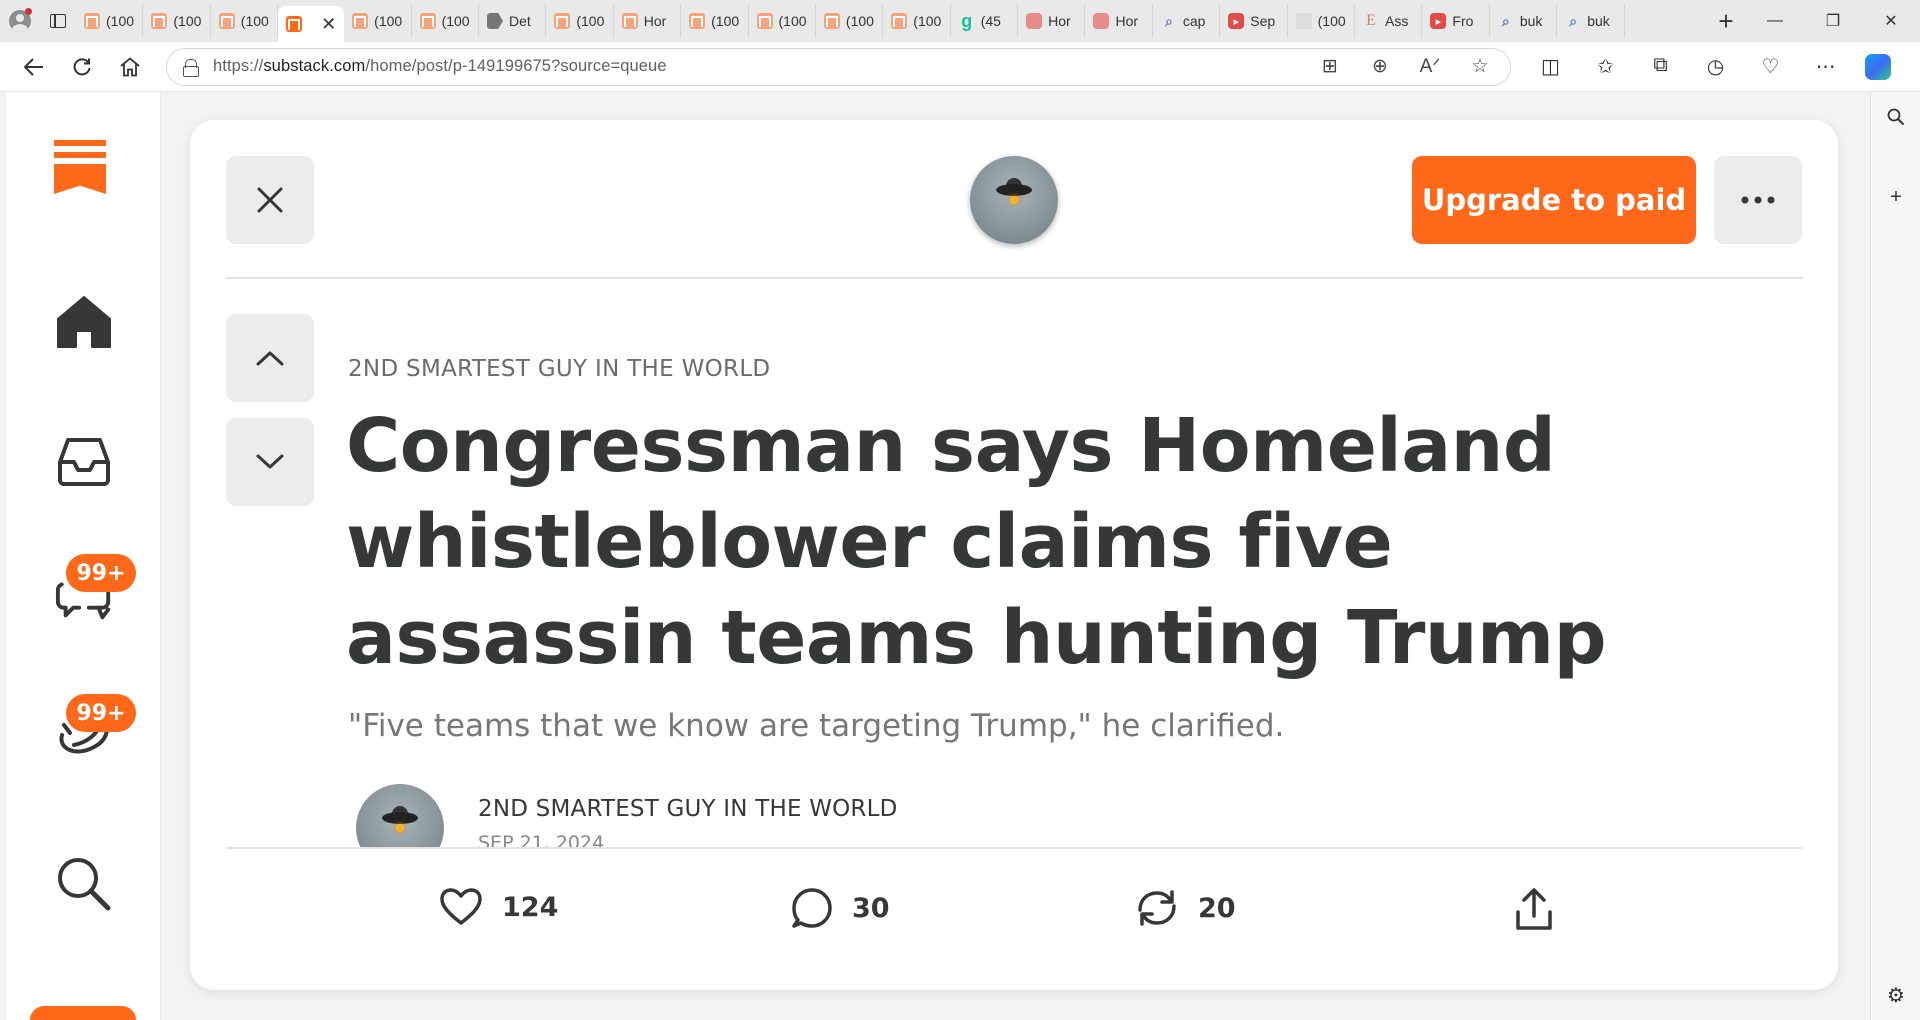 This screenshot has width=1920, height=1020. Describe the element at coordinates (80, 170) in the screenshot. I see `substack-logo` at that location.